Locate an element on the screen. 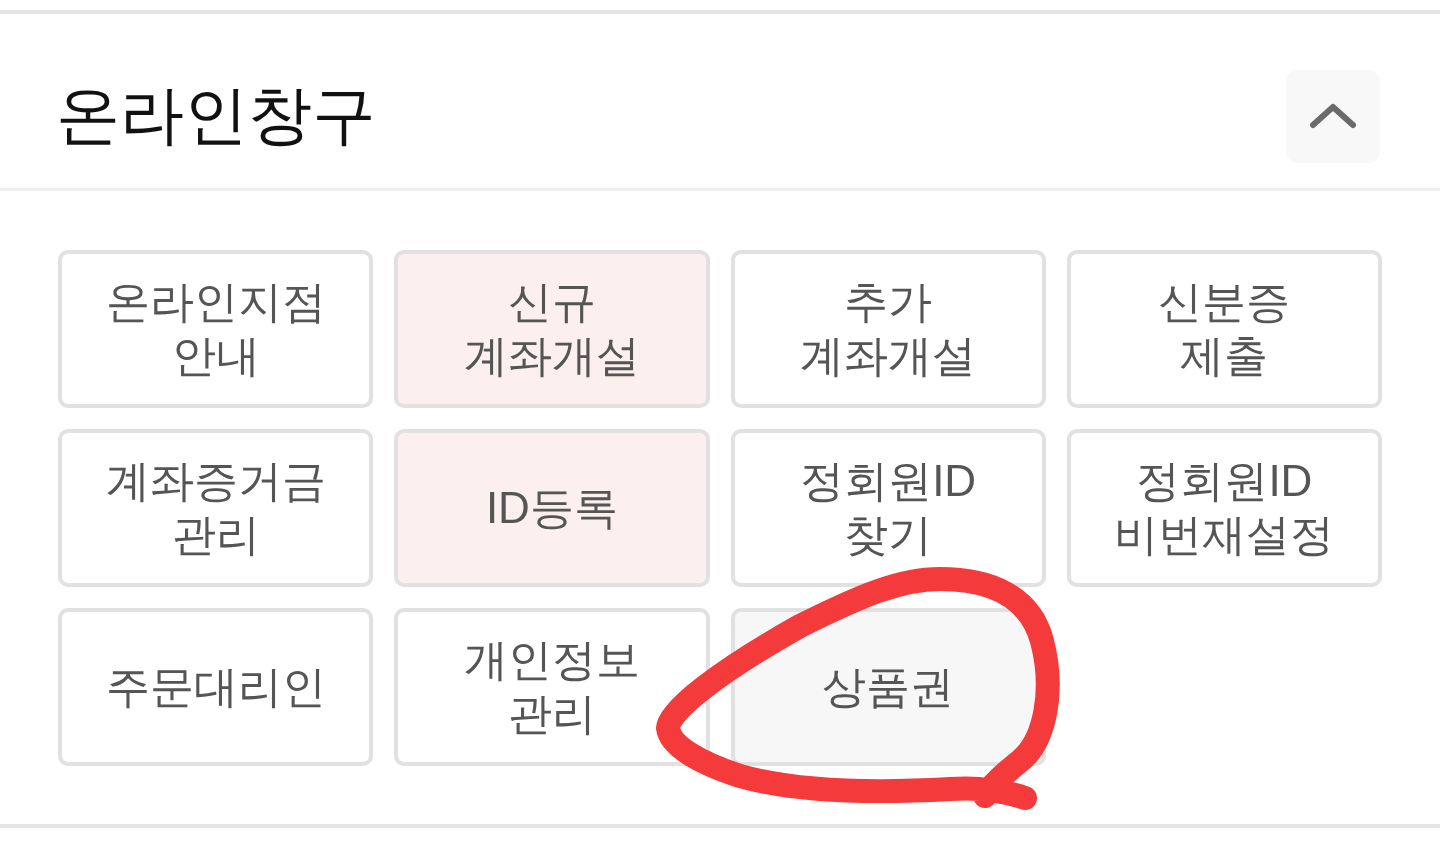  service-button: 추가 계좌개설 is located at coordinates (888, 329).